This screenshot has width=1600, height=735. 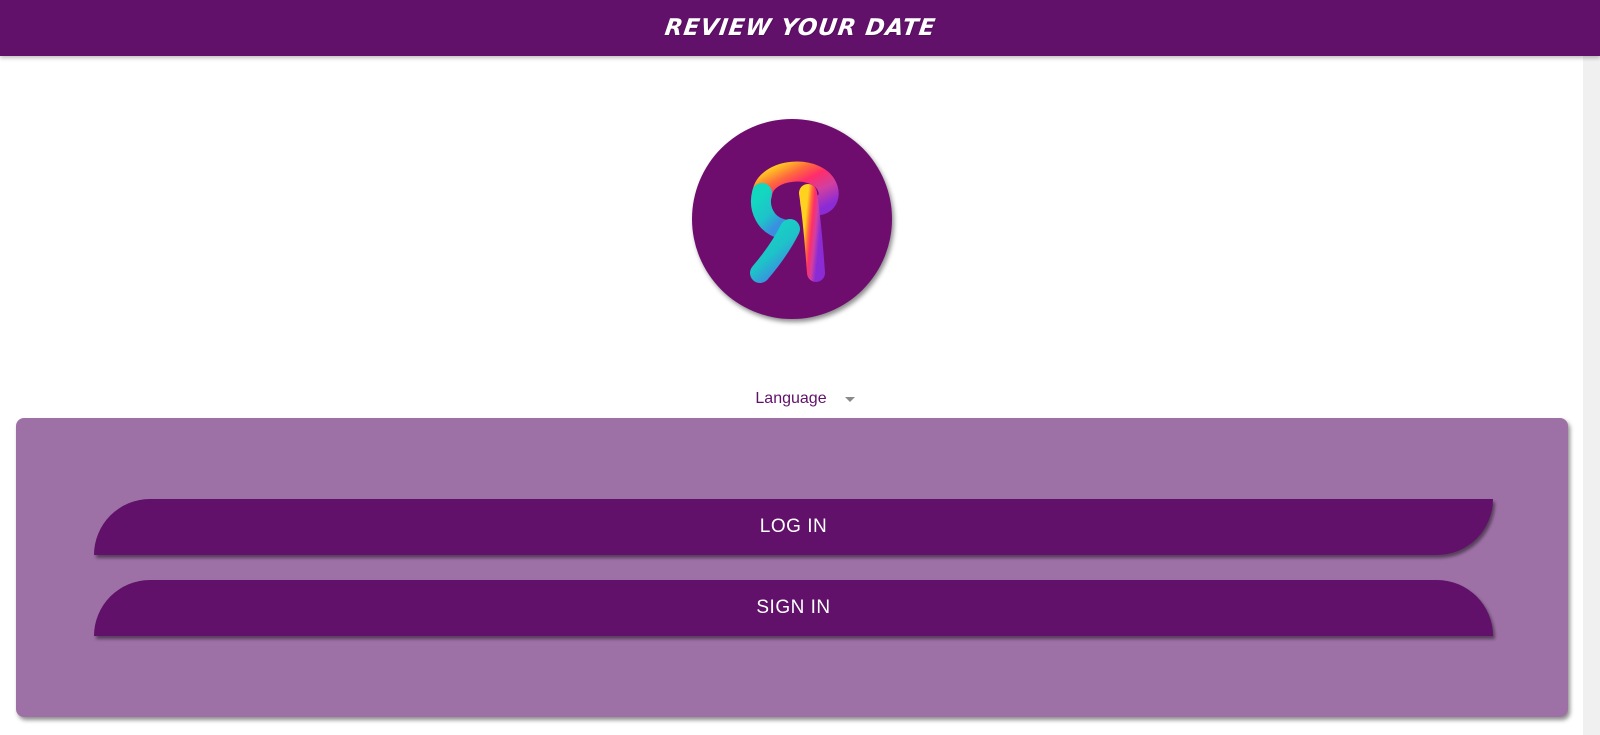 What do you see at coordinates (849, 399) in the screenshot?
I see `chevron-down-icon` at bounding box center [849, 399].